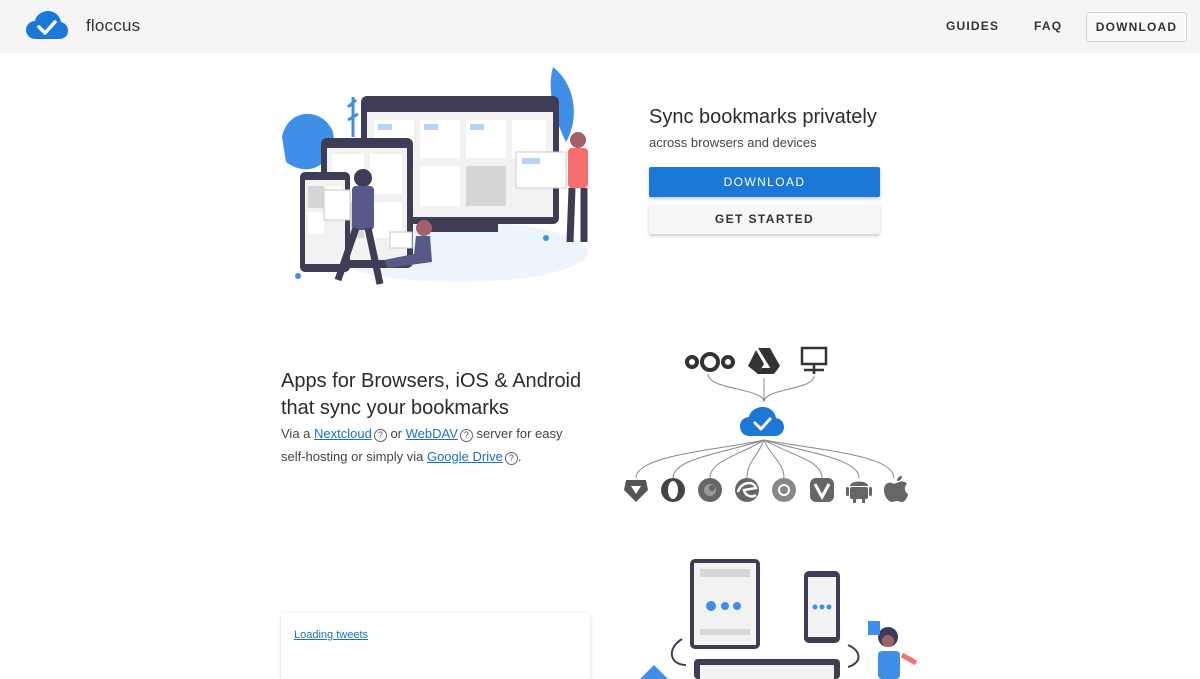  What do you see at coordinates (380, 435) in the screenshot?
I see `nextcloud-help-icon: ?` at bounding box center [380, 435].